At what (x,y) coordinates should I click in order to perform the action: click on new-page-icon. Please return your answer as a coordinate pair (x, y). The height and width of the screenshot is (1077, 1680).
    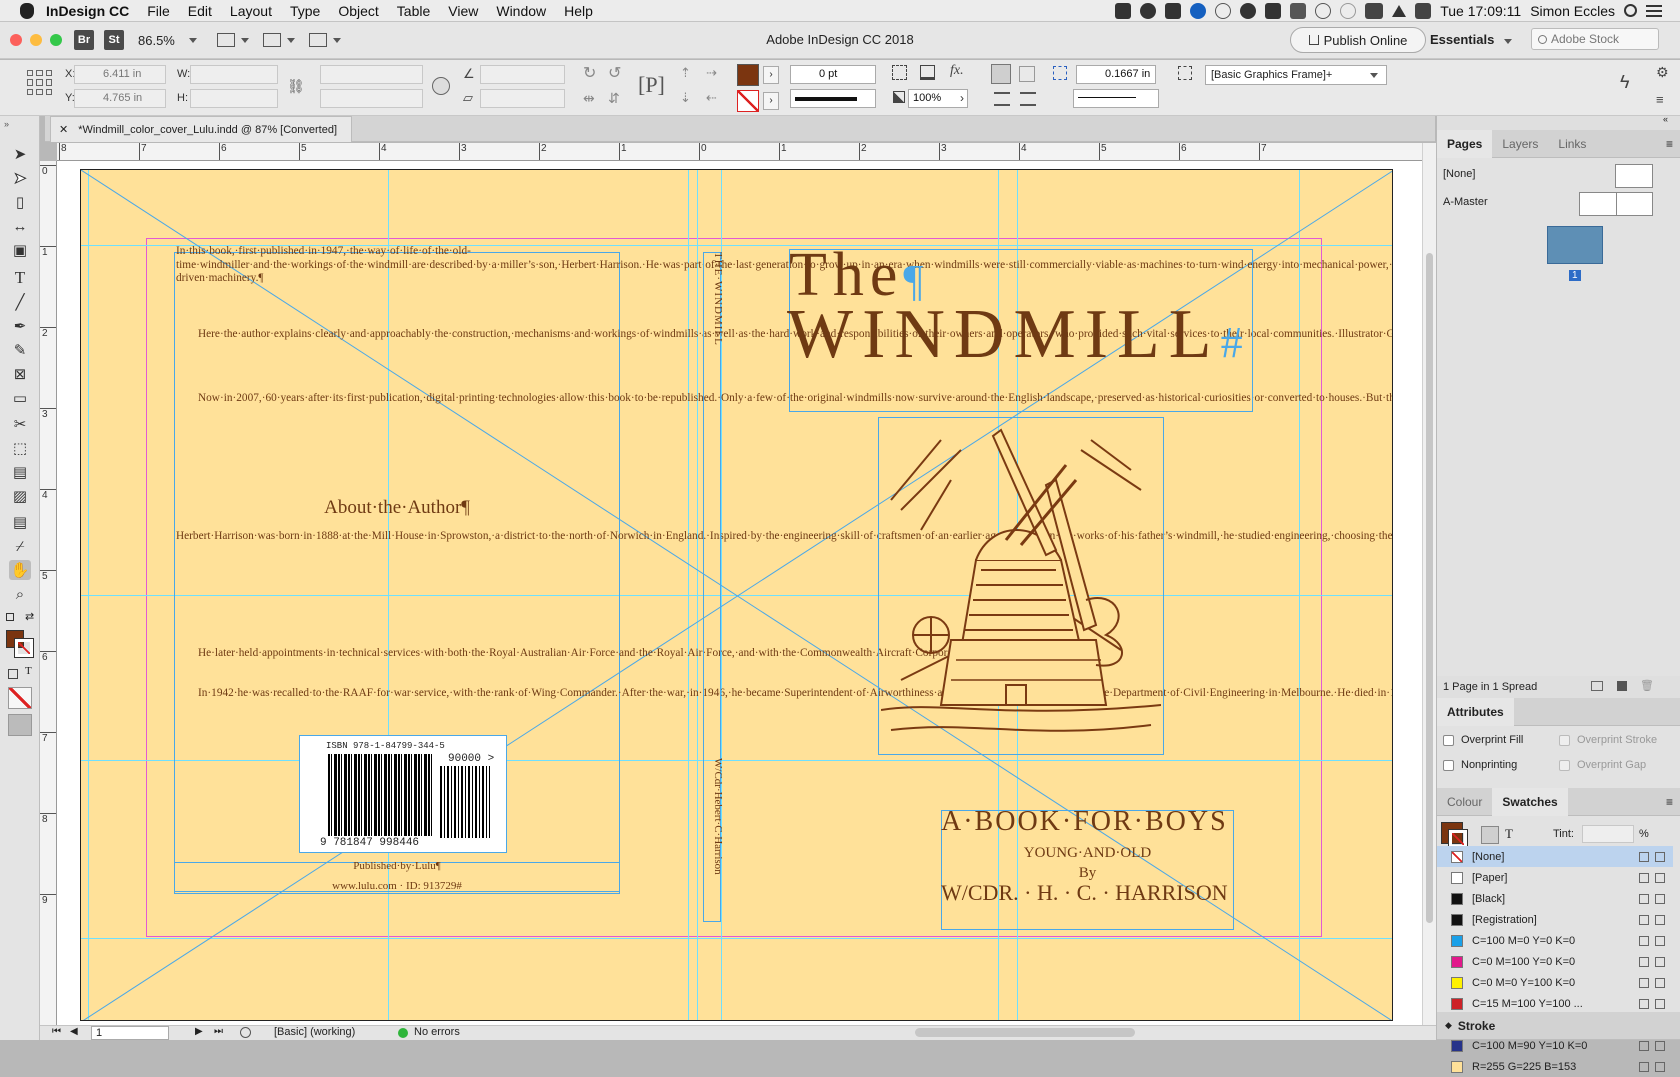
    Looking at the image, I should click on (1622, 686).